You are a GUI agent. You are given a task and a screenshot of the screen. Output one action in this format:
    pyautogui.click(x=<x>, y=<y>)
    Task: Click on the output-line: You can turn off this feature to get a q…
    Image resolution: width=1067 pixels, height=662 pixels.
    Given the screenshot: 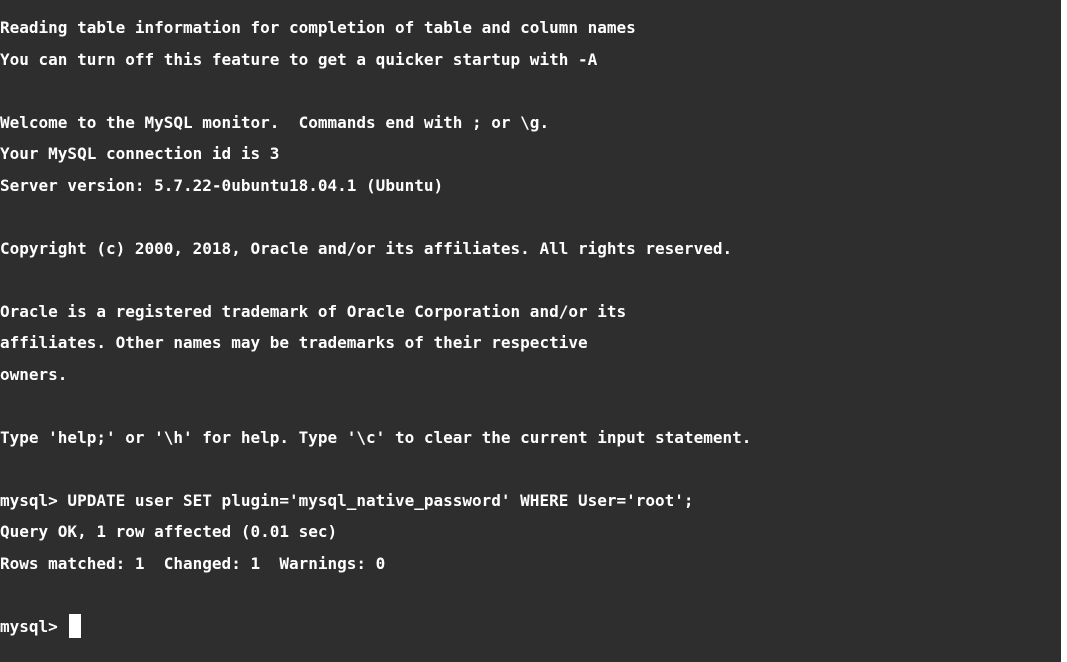 What is the action you would take?
    pyautogui.click(x=299, y=59)
    